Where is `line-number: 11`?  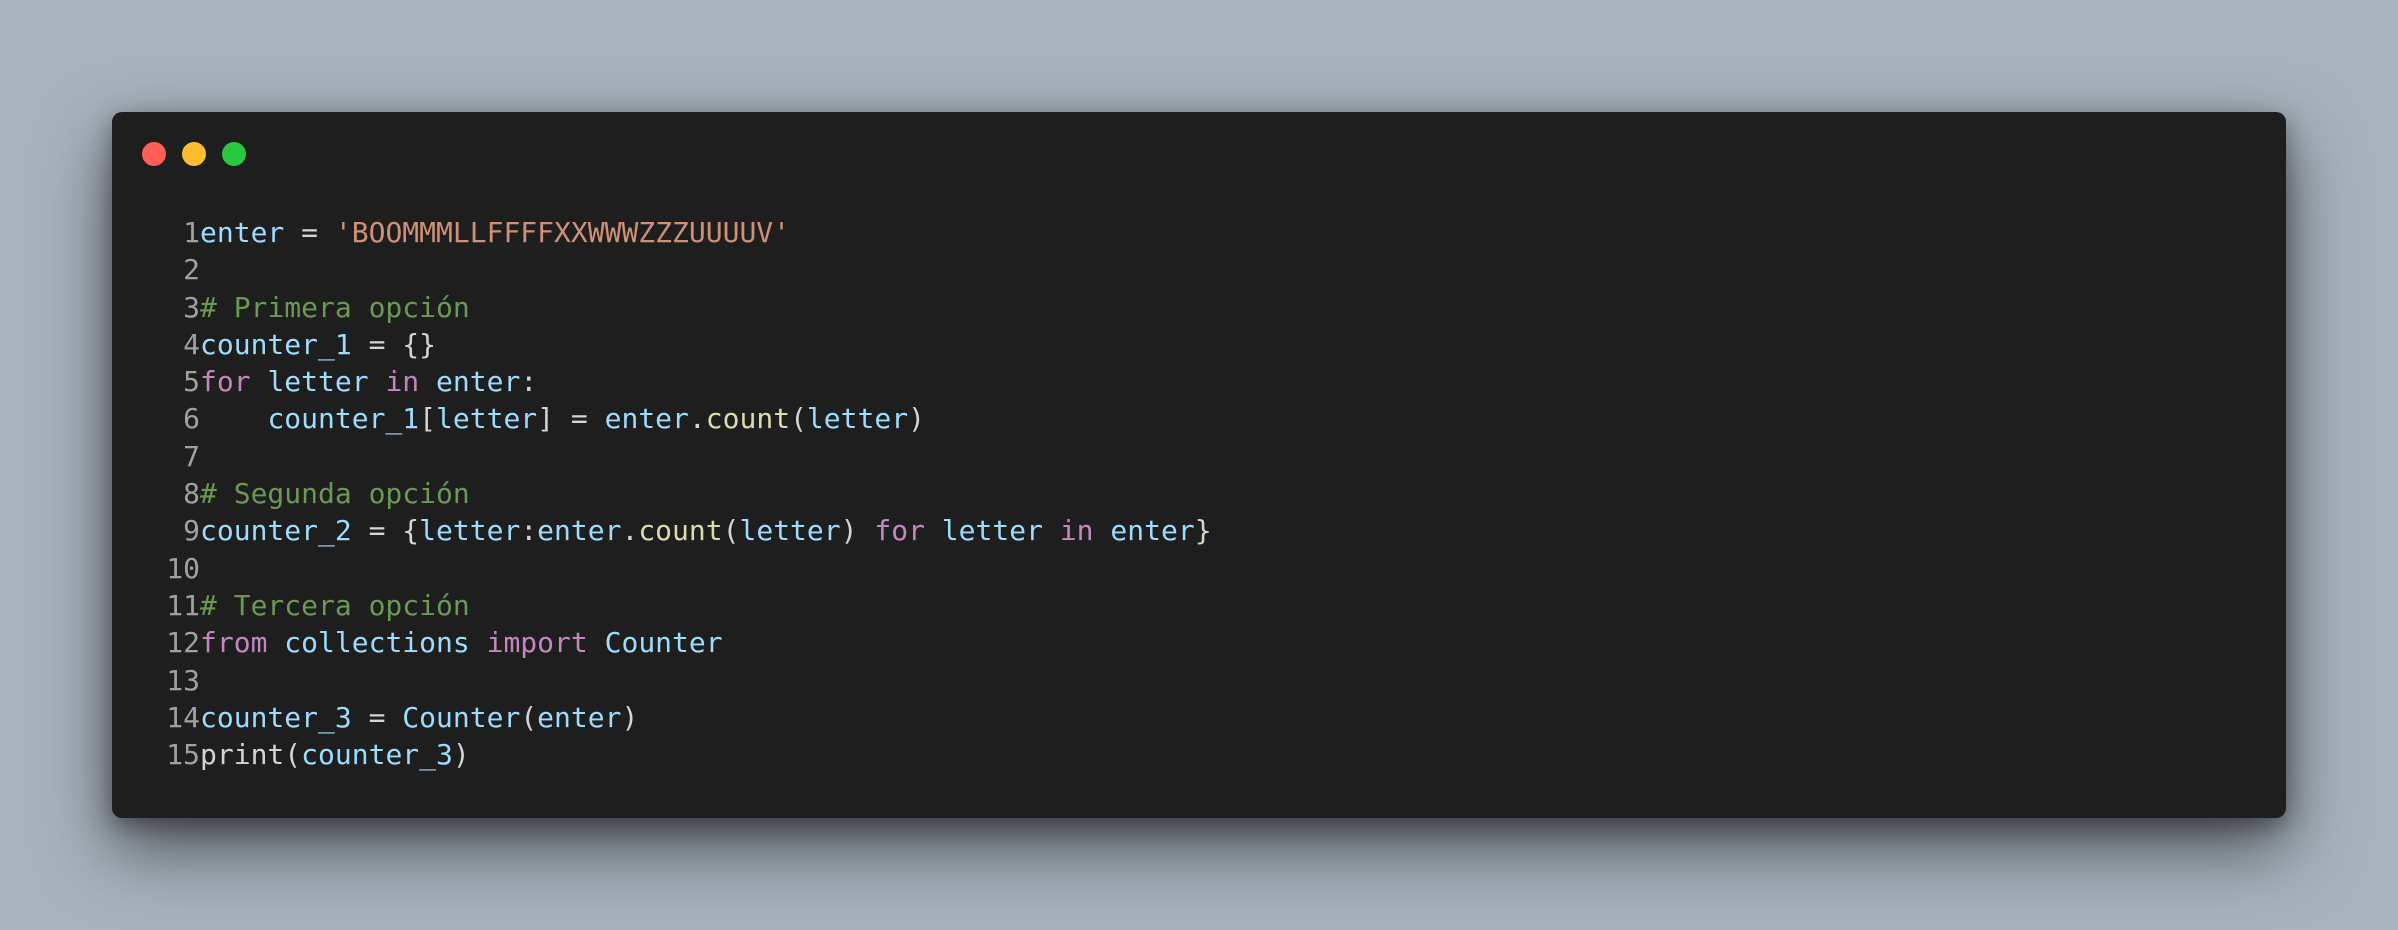
line-number: 11 is located at coordinates (183, 605).